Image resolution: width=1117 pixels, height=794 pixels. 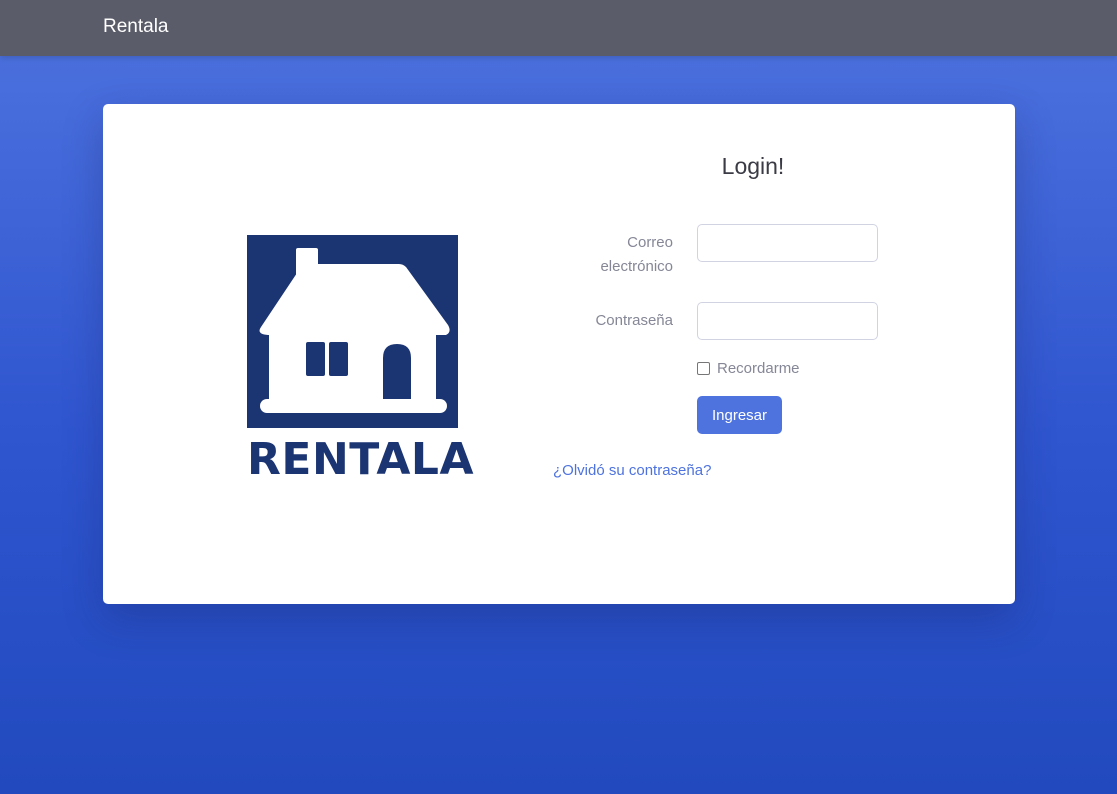 What do you see at coordinates (787, 321) in the screenshot?
I see `password-field` at bounding box center [787, 321].